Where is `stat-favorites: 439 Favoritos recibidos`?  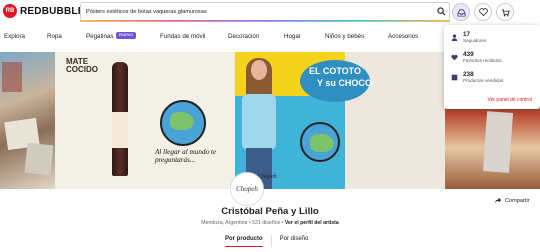
stat-favorites: 439 Favoritos recibidos is located at coordinates (476, 57).